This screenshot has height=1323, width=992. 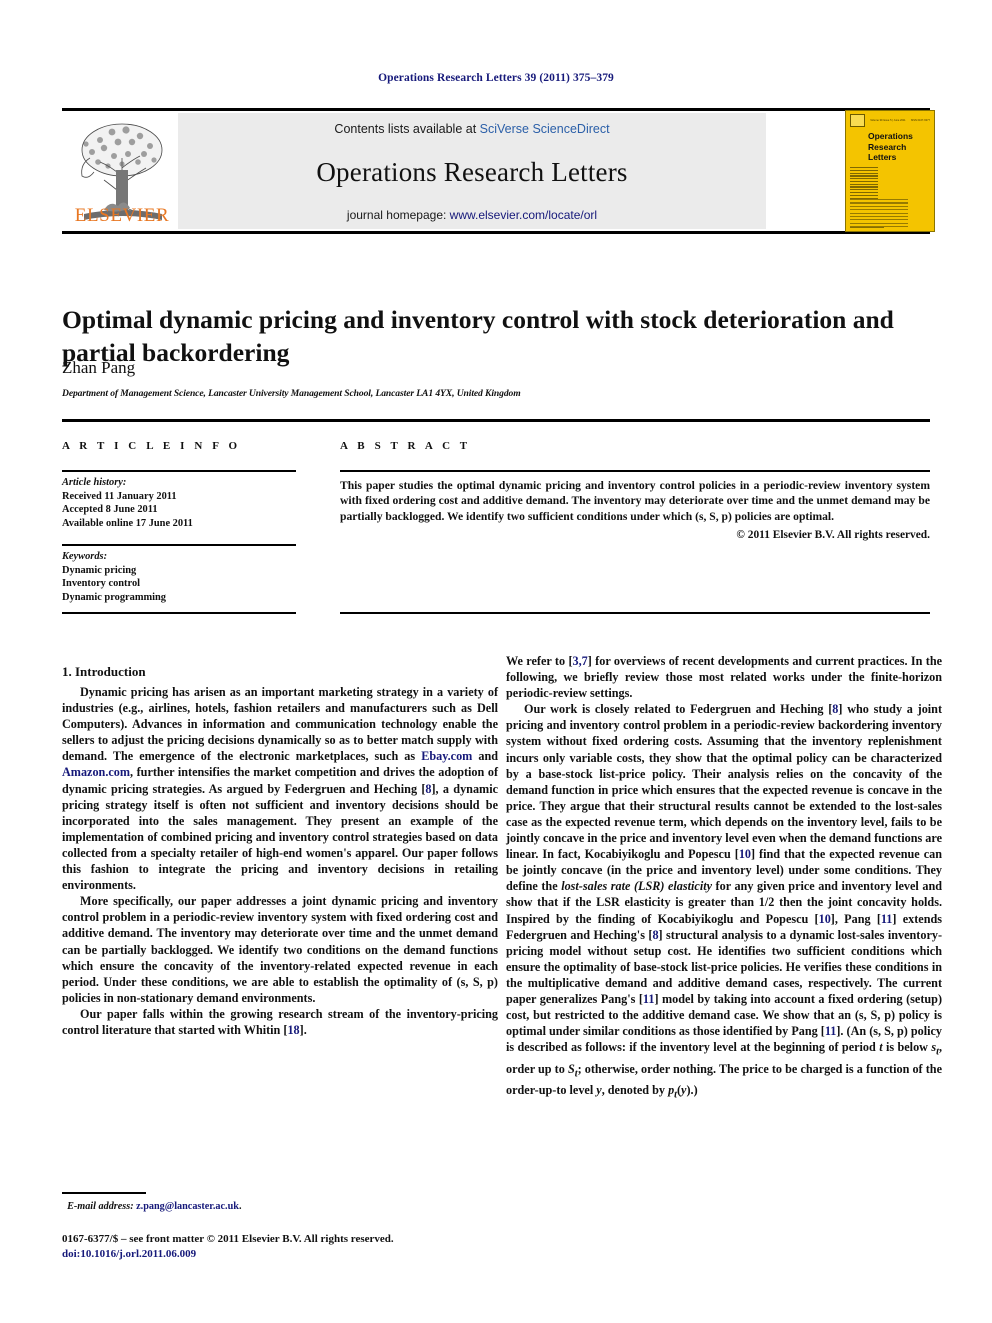 What do you see at coordinates (114, 597) in the screenshot?
I see `keyword-item: Dynamic programming` at bounding box center [114, 597].